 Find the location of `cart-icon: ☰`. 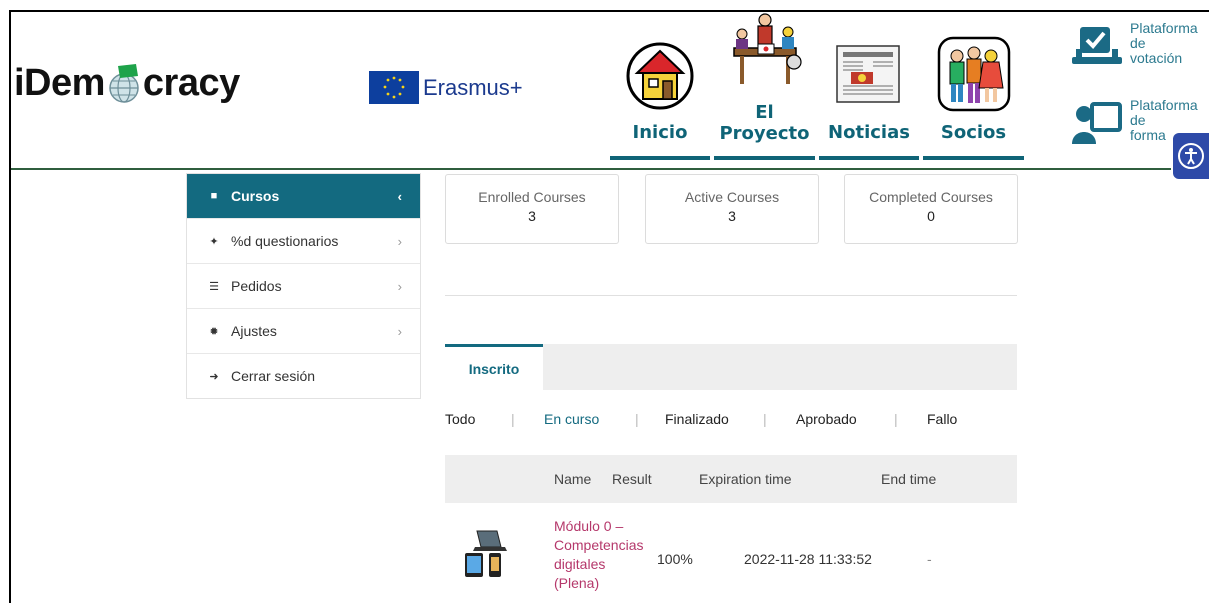

cart-icon: ☰ is located at coordinates (214, 286).